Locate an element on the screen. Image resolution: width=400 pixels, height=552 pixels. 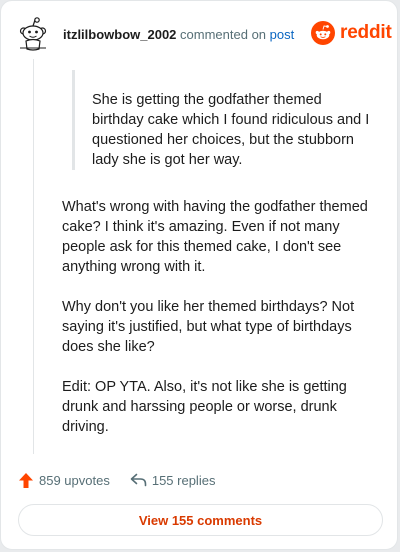
reddit-wordmark: reddit is located at coordinates (366, 32).